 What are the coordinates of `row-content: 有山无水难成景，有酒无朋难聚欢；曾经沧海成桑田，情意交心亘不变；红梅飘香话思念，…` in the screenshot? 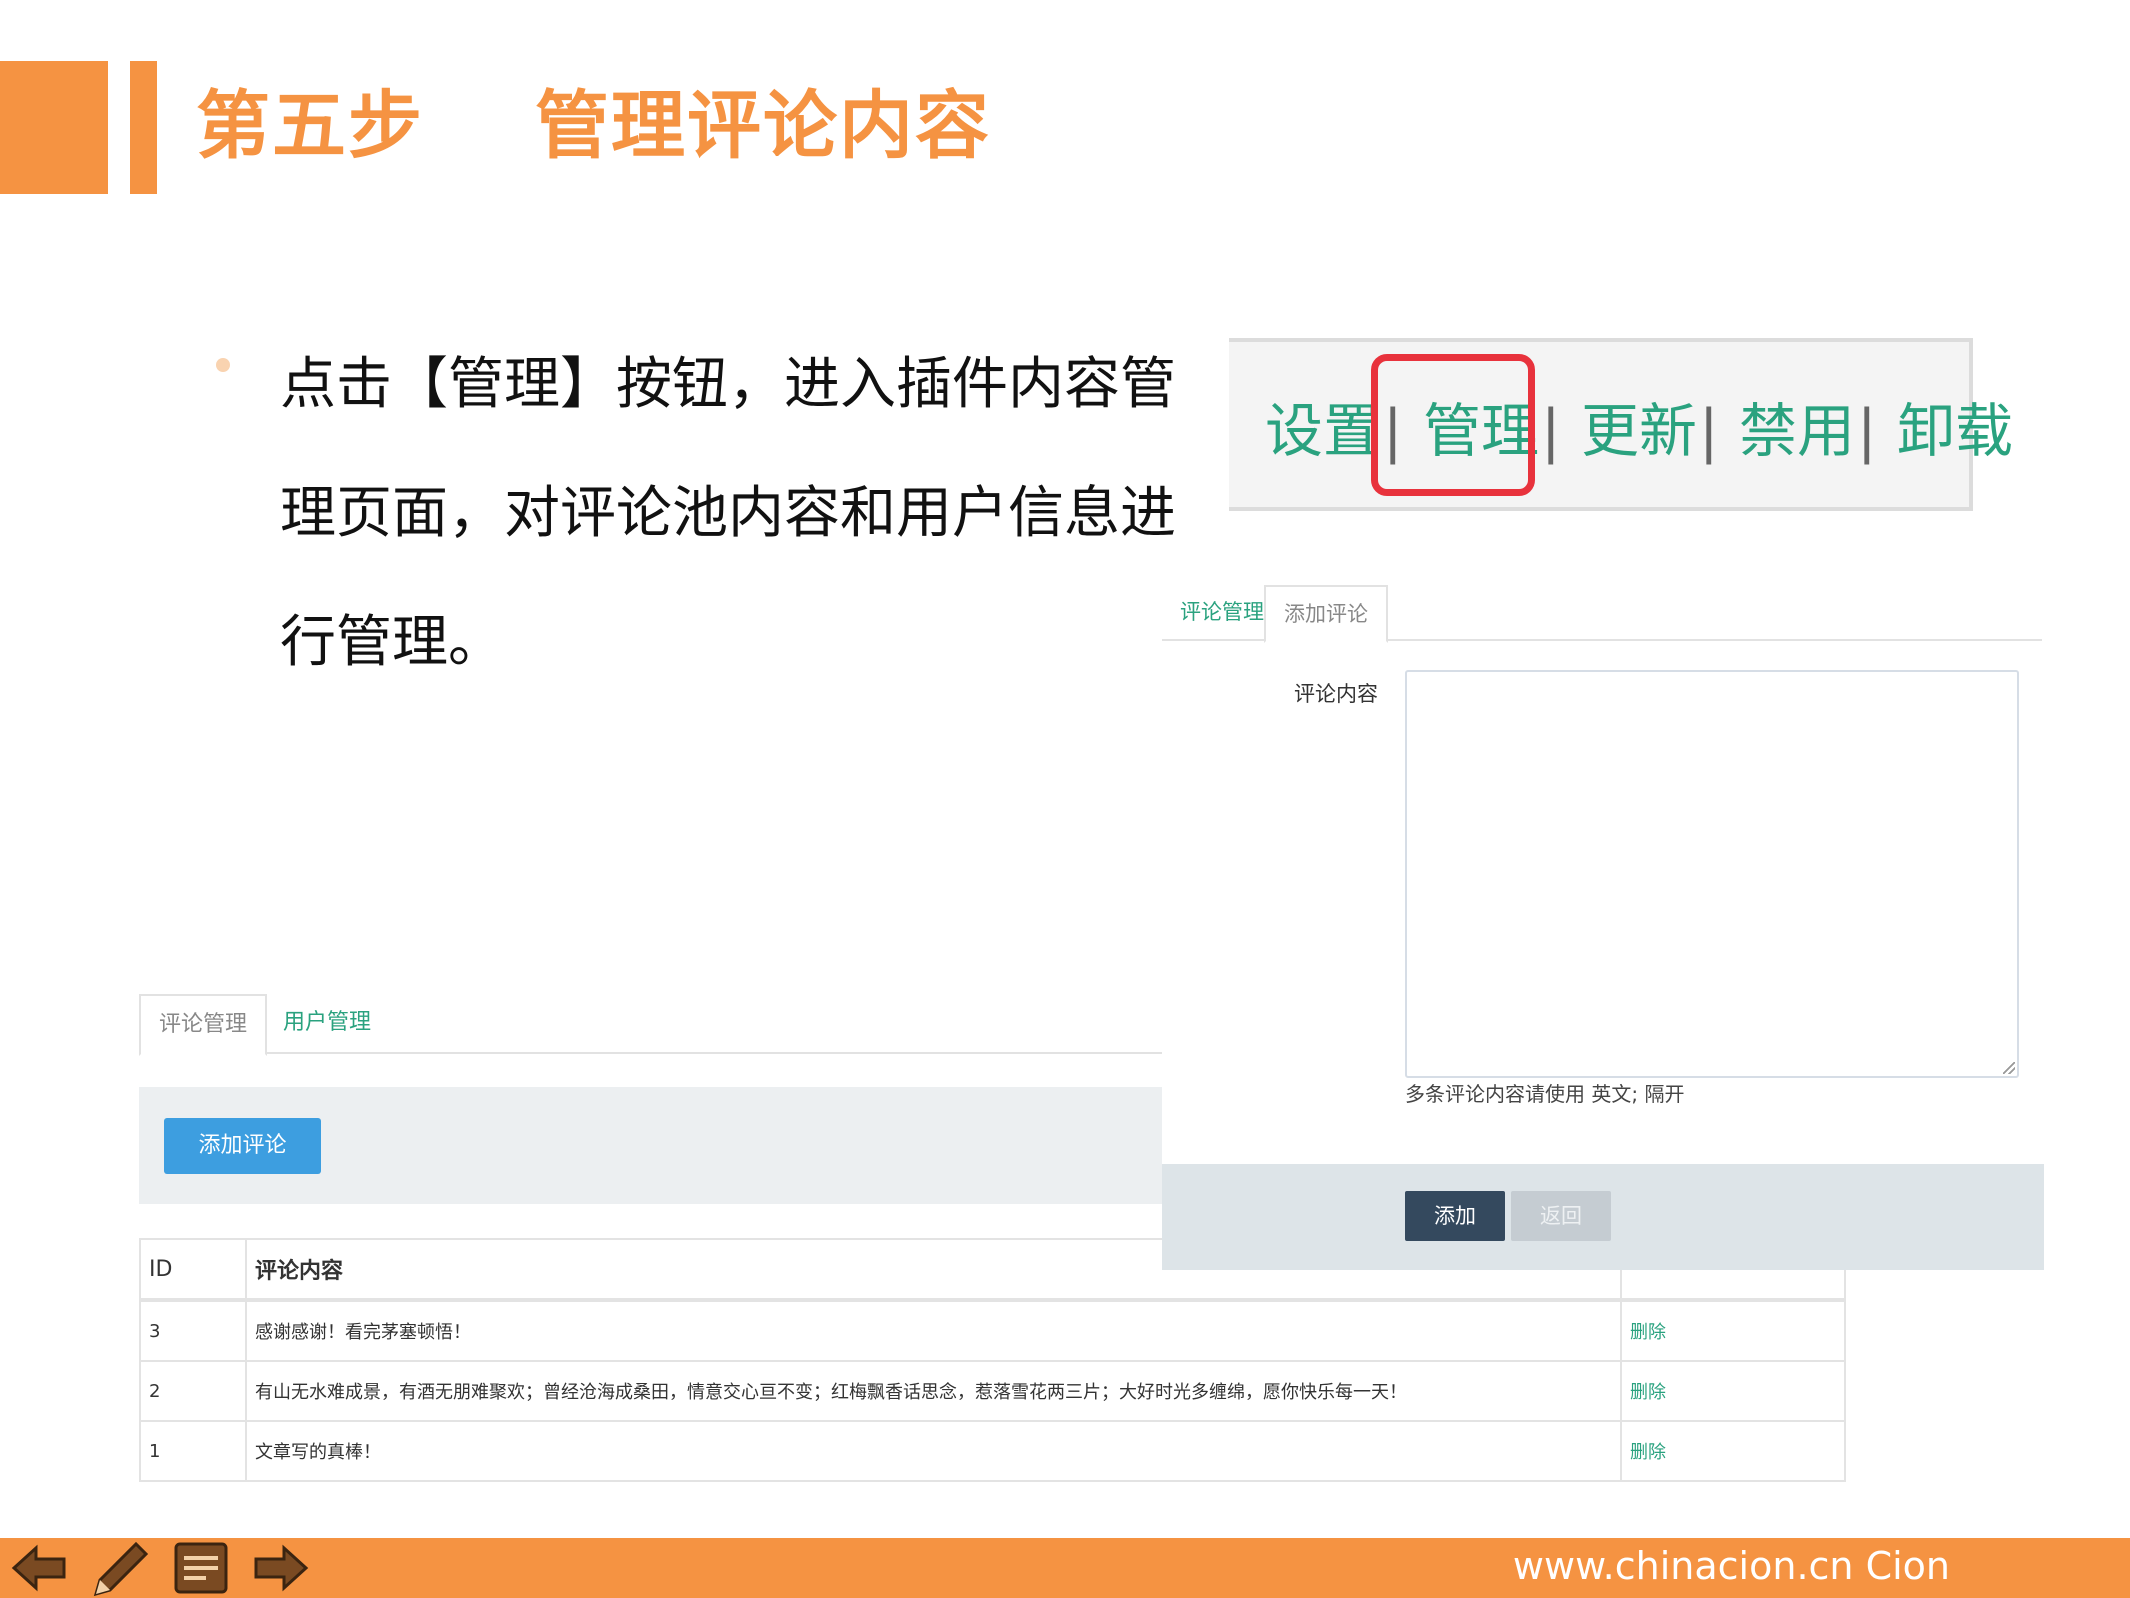 It's located at (933, 1391).